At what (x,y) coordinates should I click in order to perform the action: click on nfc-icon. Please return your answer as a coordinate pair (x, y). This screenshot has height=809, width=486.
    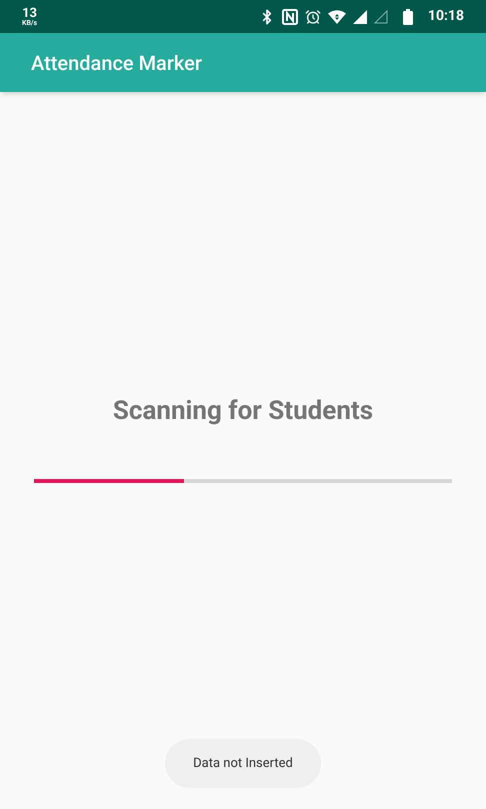
    Looking at the image, I should click on (290, 16).